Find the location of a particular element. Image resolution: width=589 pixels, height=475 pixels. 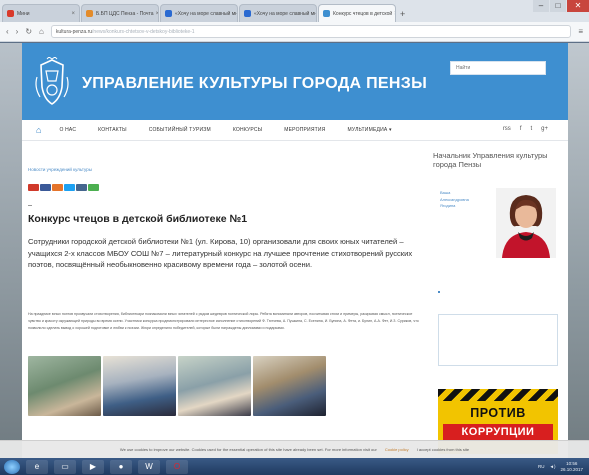

site-title: УПРАВЛЕНИЕ КУЛЬТУРЫ ГОРОДА ПЕНЗЫ is located at coordinates (254, 84).